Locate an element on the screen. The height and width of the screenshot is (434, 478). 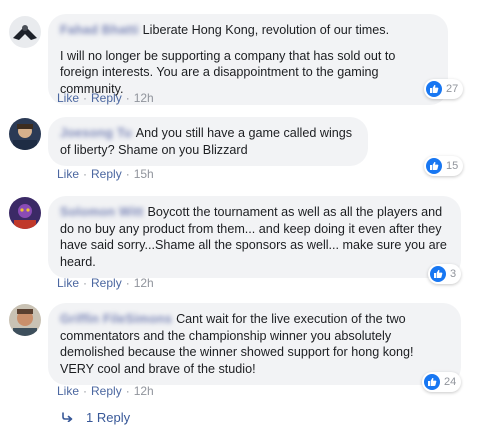
comment-author: Joesong Tu is located at coordinates (96, 133).